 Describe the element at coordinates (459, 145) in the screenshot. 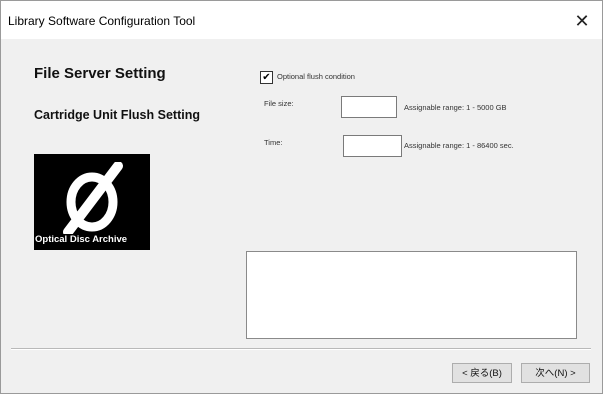

I see `time-range: Assignable range: 1 - 86400 sec.` at that location.